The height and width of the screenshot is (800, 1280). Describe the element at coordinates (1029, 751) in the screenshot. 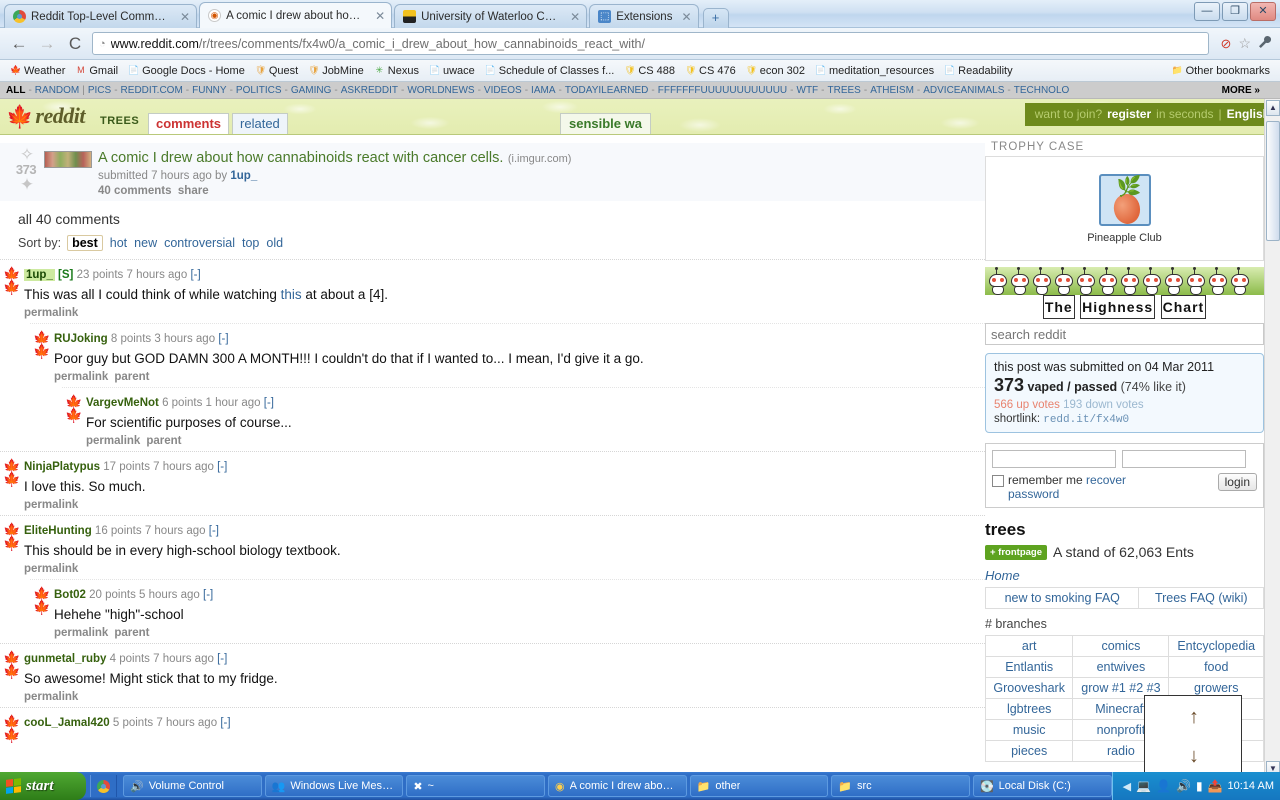

I see `table-cell: pieces` at that location.